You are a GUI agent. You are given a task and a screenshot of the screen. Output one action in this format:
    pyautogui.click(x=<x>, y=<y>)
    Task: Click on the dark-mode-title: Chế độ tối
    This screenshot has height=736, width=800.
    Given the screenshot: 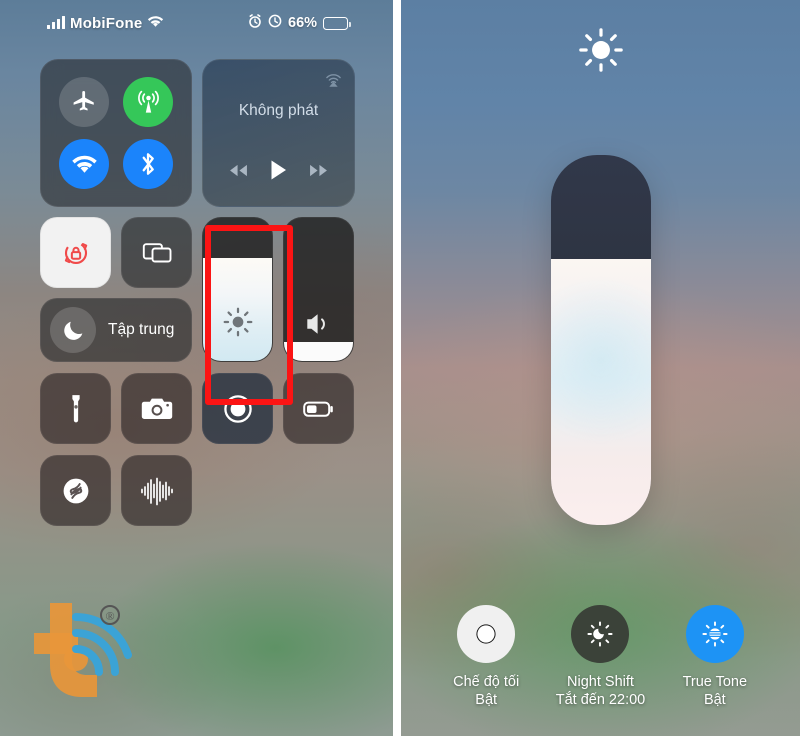 What is the action you would take?
    pyautogui.click(x=486, y=682)
    